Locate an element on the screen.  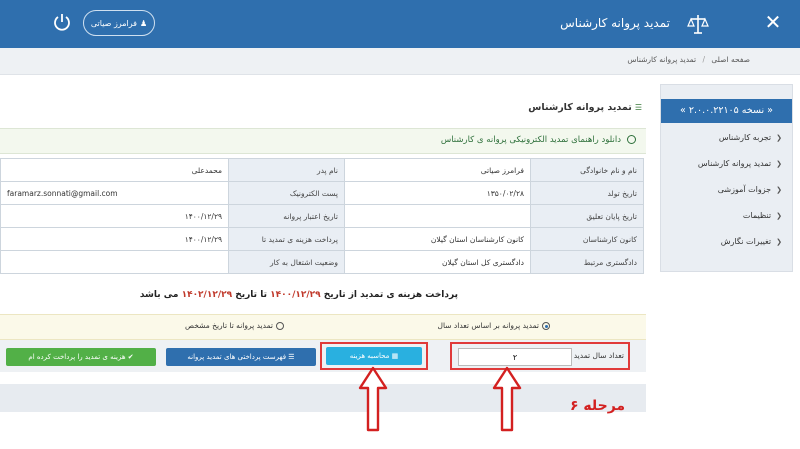
table-cell: محمدعلی is located at coordinates (114, 170).